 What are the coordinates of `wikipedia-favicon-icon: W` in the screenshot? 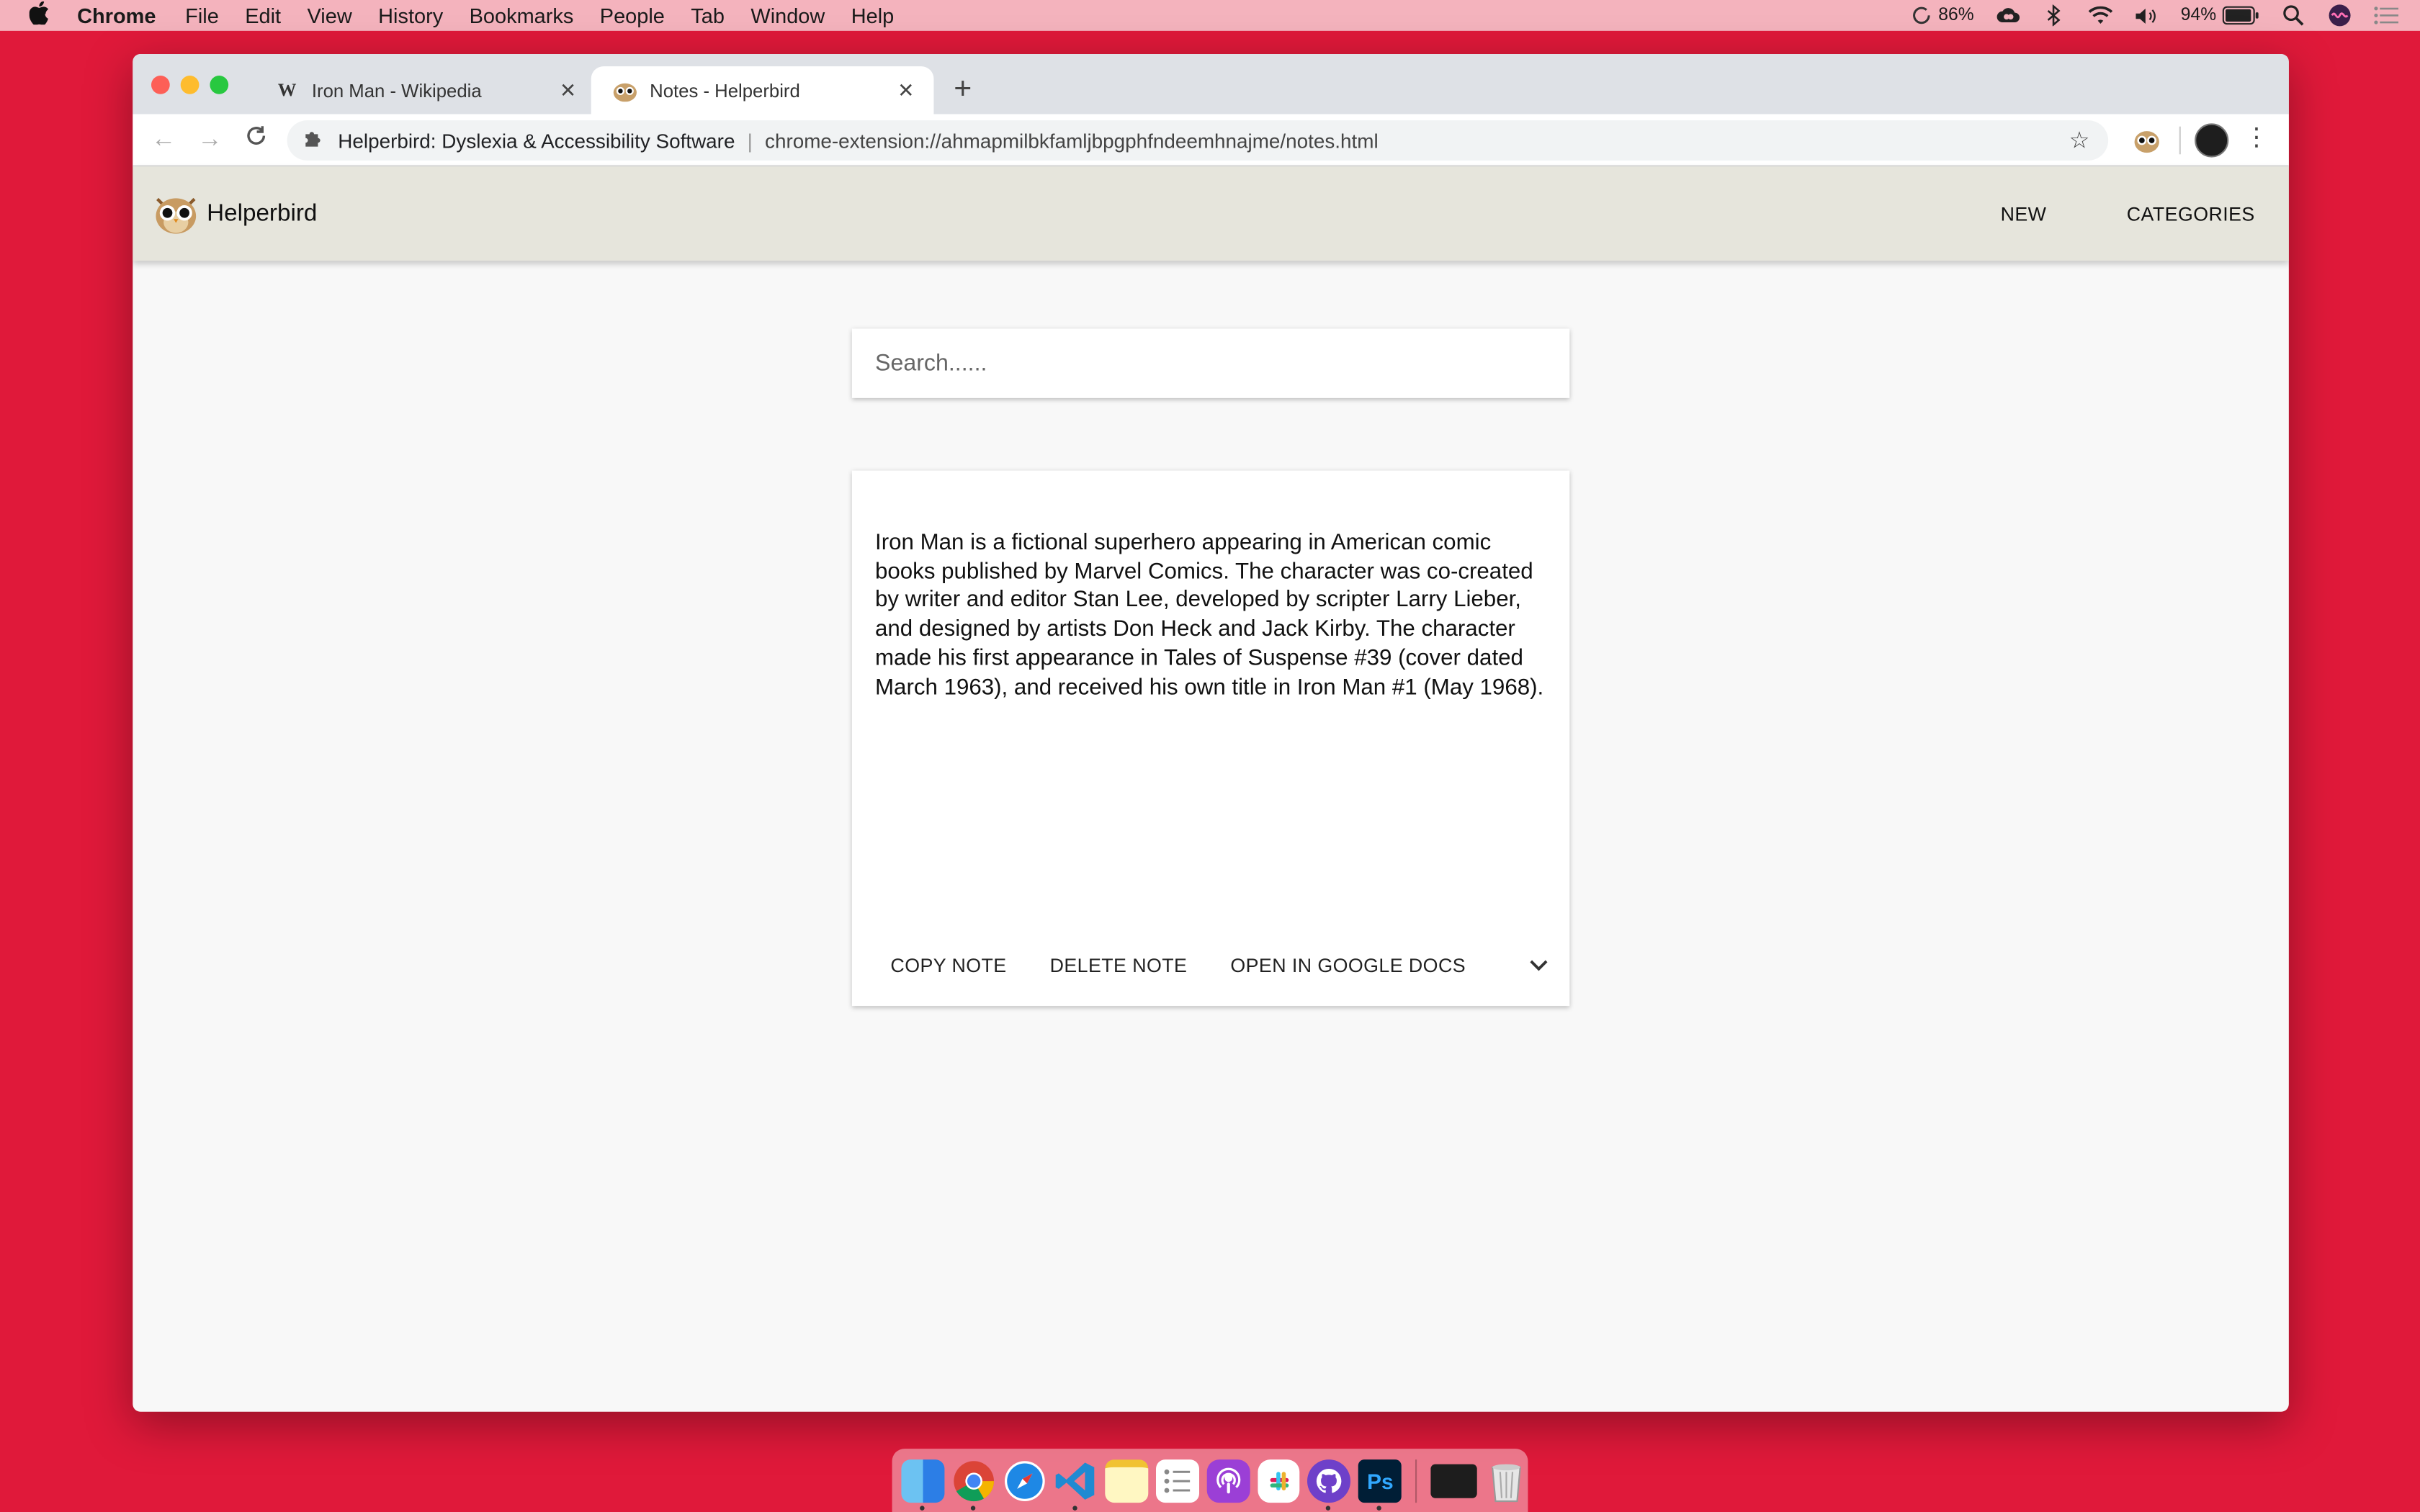 It's located at (287, 89).